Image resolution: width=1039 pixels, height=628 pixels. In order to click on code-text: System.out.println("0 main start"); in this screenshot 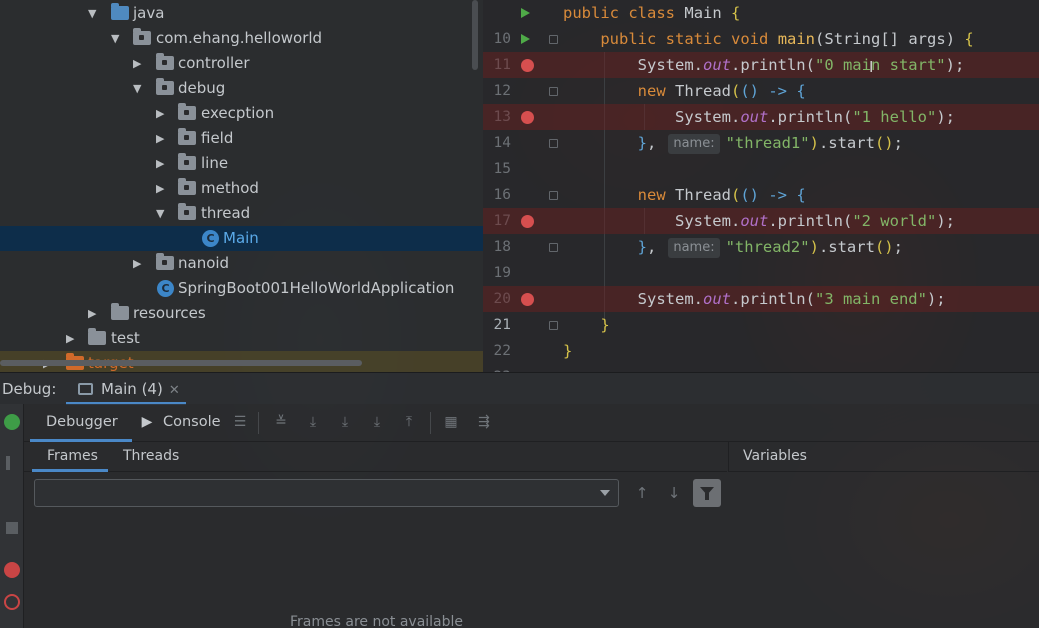, I will do `click(801, 65)`.